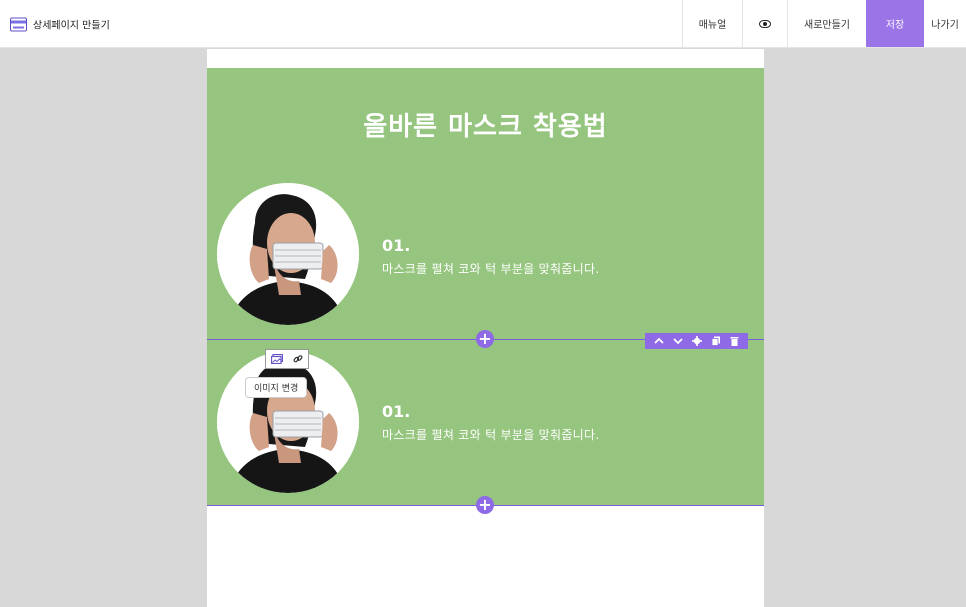 The height and width of the screenshot is (607, 966). I want to click on change-image-button, so click(276, 359).